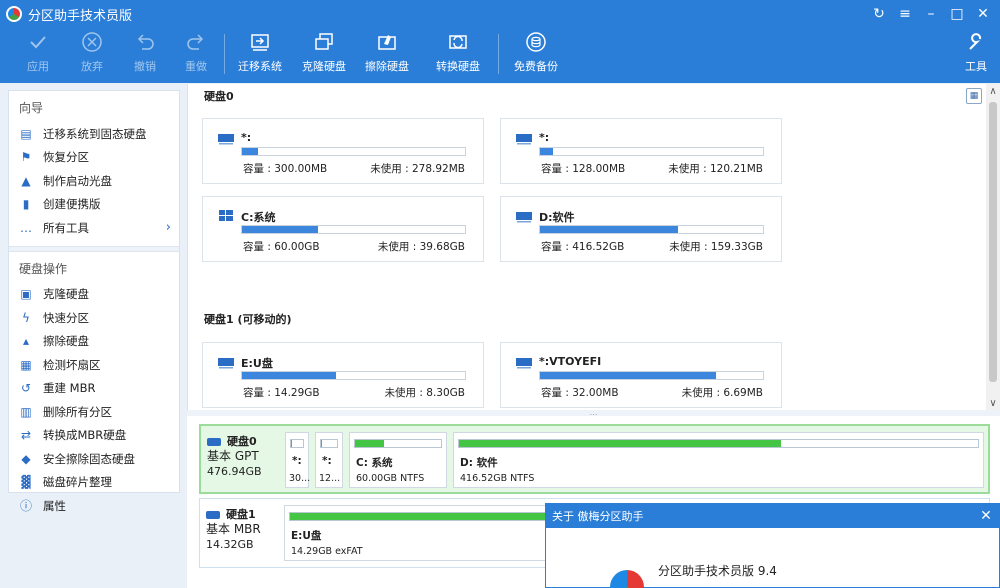 The height and width of the screenshot is (588, 1000). What do you see at coordinates (26, 458) in the screenshot?
I see `erase-icon: ◆` at bounding box center [26, 458].